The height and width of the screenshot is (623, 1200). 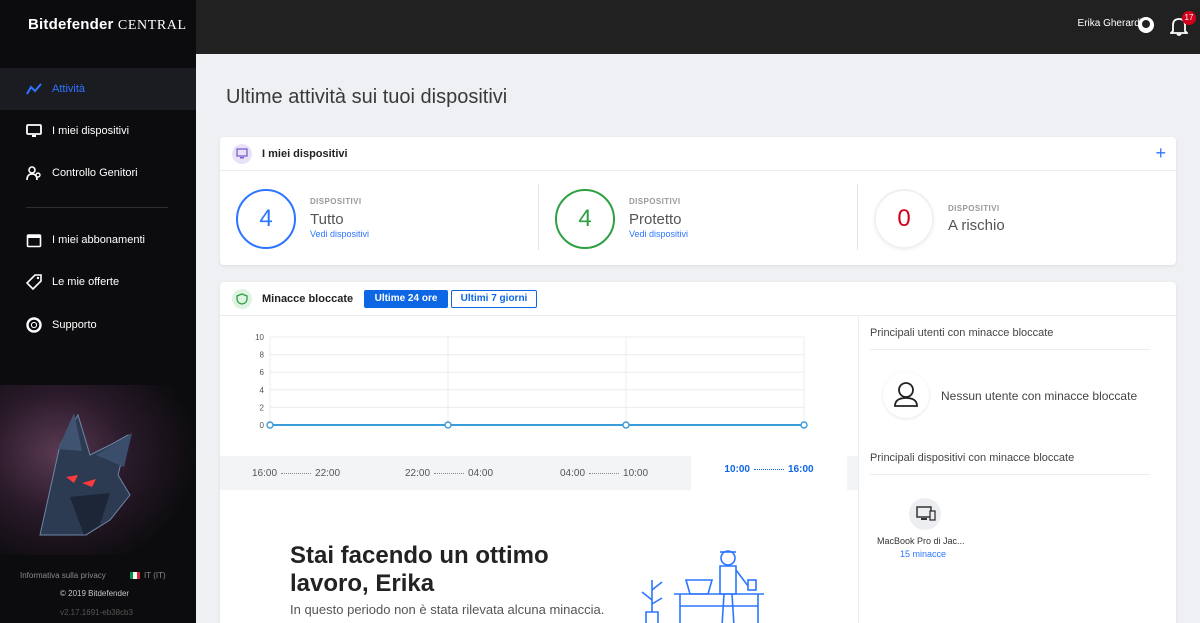 I want to click on language-label: IT (IT), so click(x=155, y=575).